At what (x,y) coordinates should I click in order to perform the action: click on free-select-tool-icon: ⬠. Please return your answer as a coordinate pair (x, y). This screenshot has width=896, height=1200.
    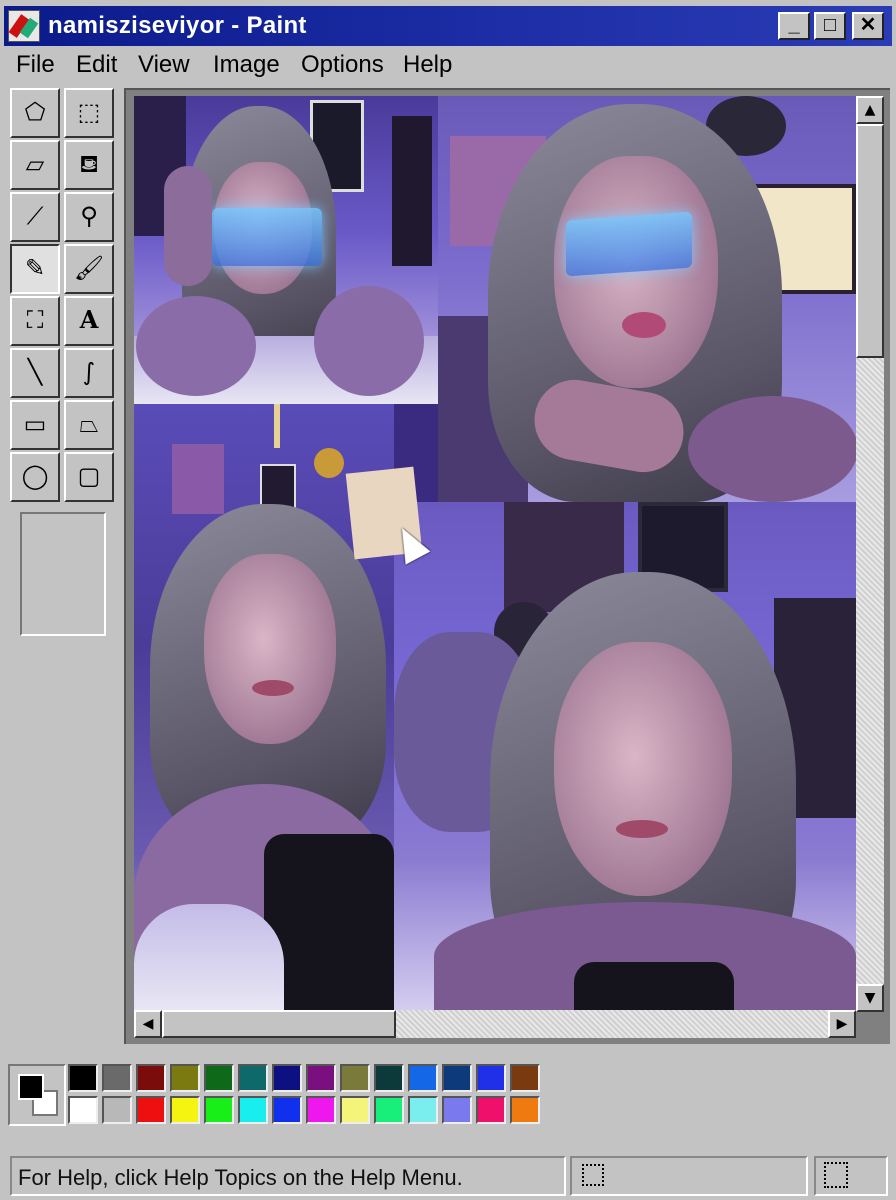
    Looking at the image, I should click on (35, 113).